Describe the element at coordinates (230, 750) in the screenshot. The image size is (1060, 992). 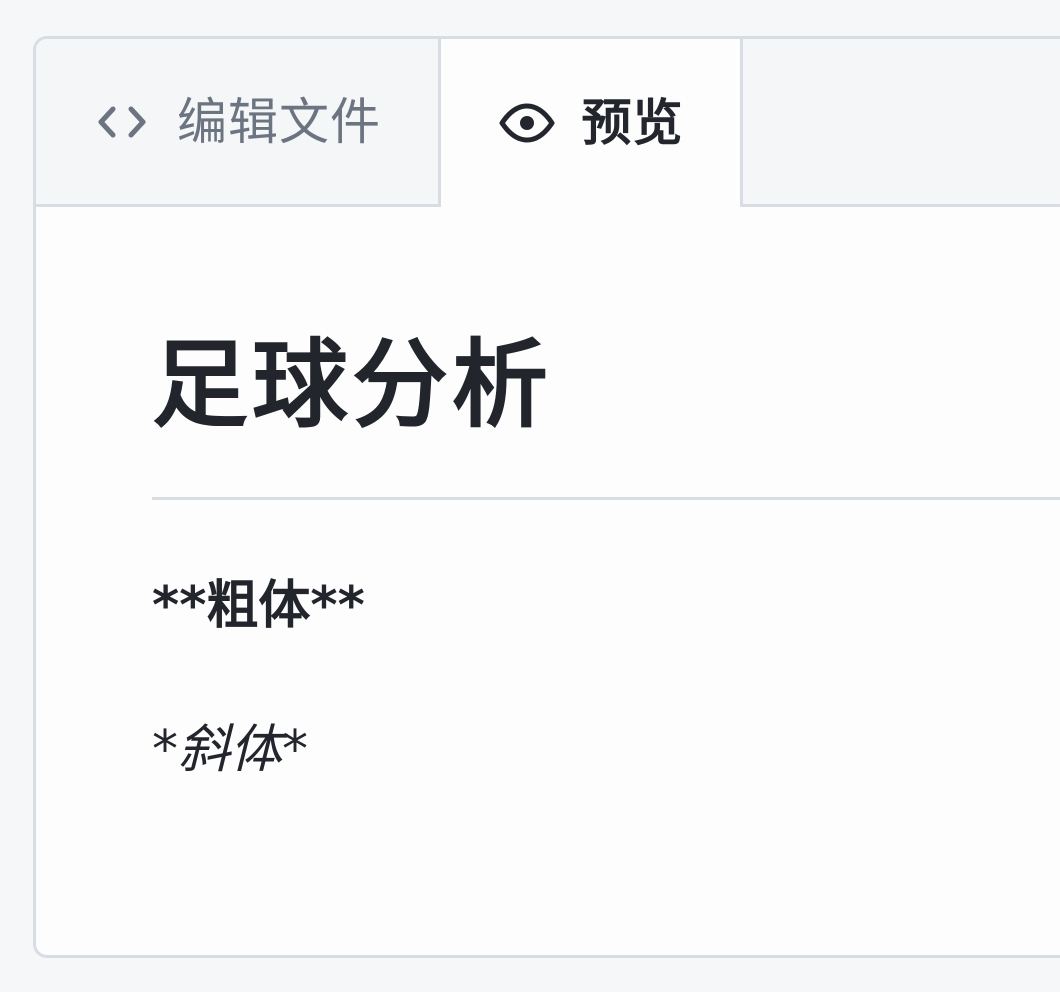
I see `italic-text-line: *斜体*` at that location.